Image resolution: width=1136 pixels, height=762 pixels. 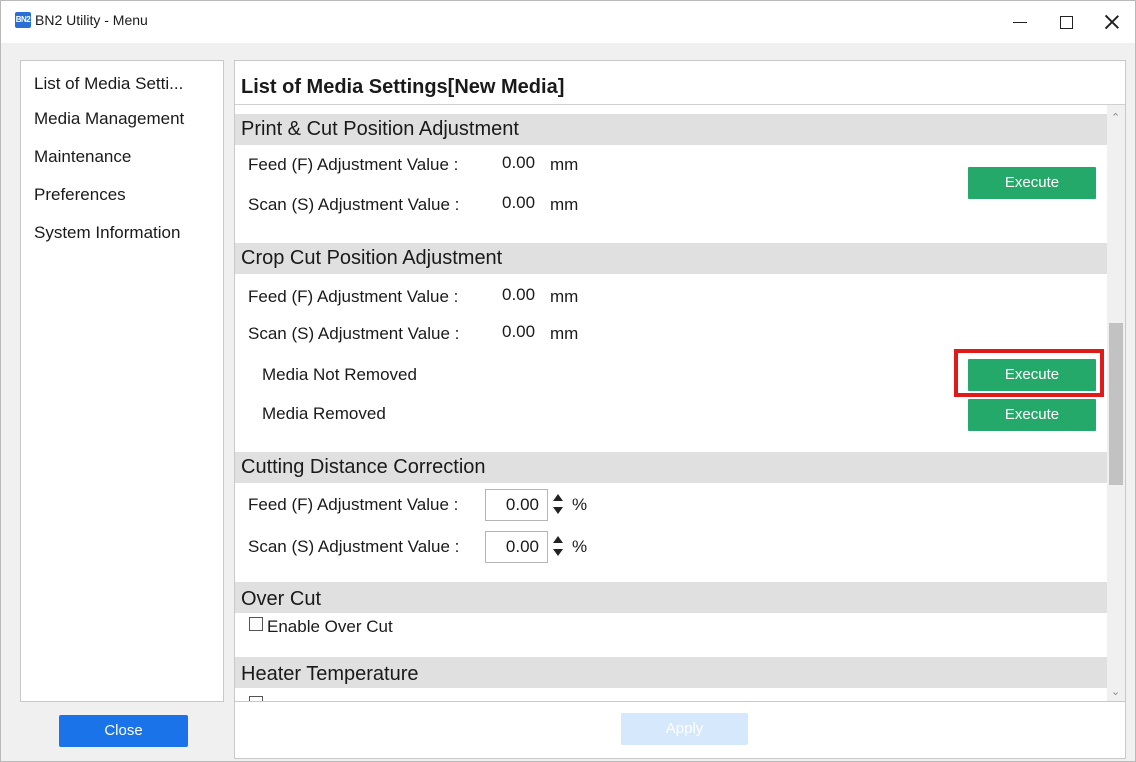 I want to click on sidebar-item-maintenance: Maintenance, so click(x=82, y=157).